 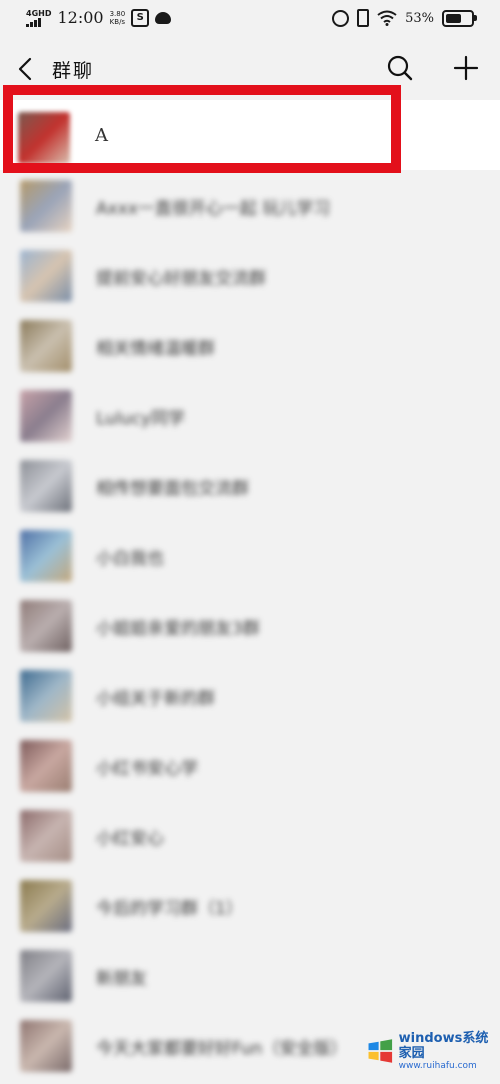 What do you see at coordinates (250, 835) in the screenshot?
I see `group-list-item: 小红安心` at bounding box center [250, 835].